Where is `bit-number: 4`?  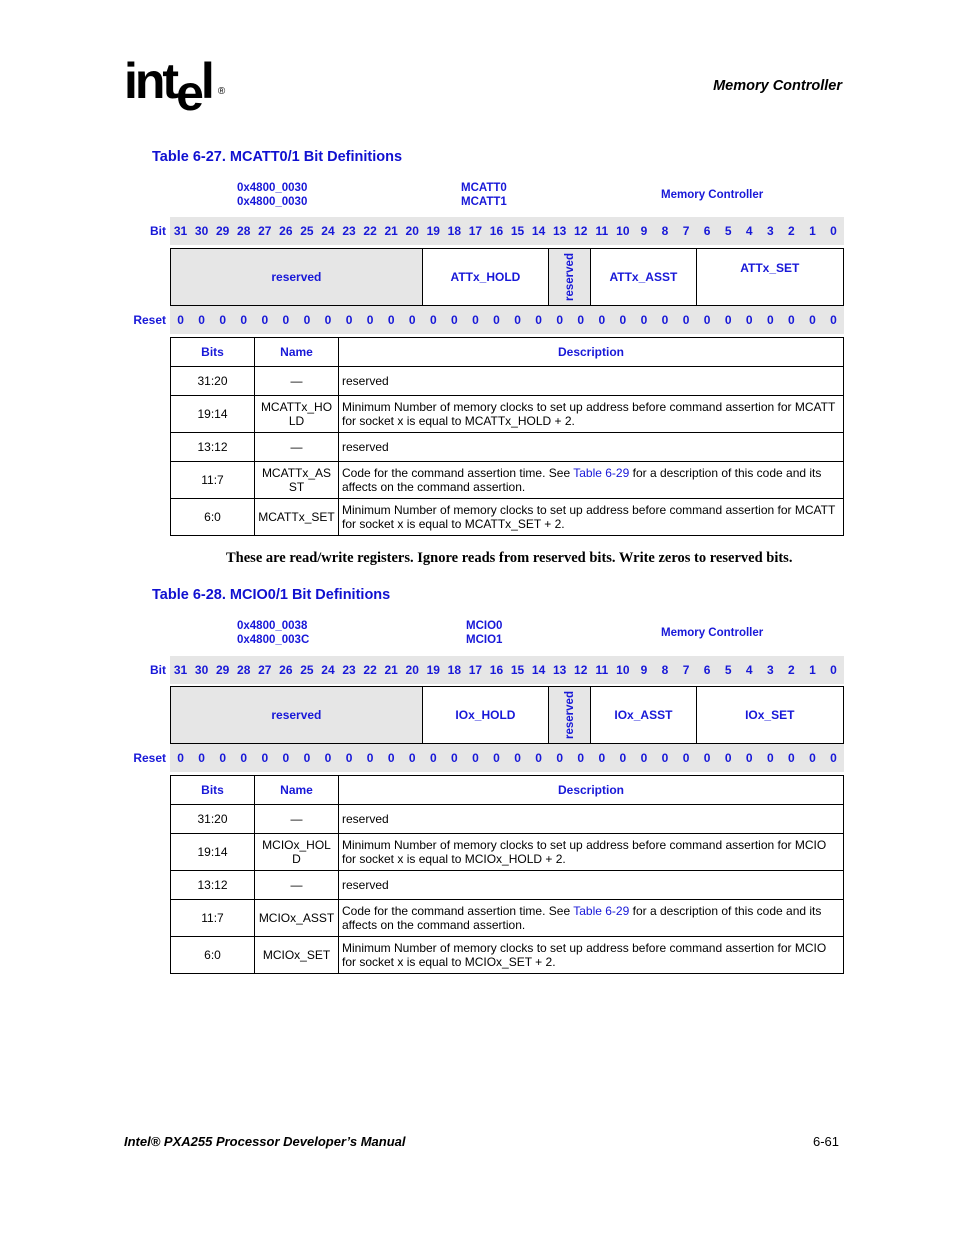 bit-number: 4 is located at coordinates (749, 231).